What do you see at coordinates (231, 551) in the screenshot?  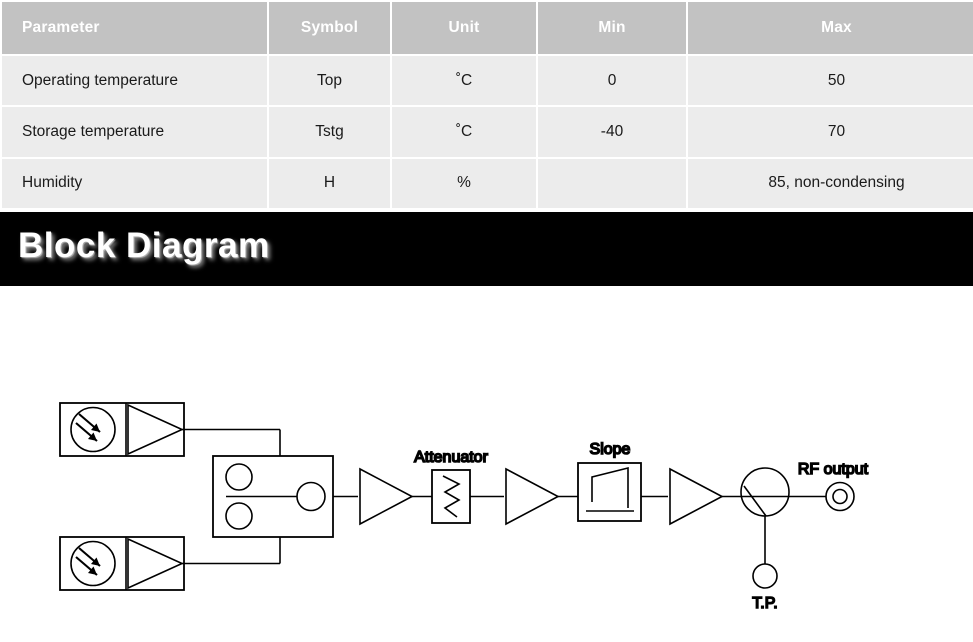 I see `wire-lower-to-switch` at bounding box center [231, 551].